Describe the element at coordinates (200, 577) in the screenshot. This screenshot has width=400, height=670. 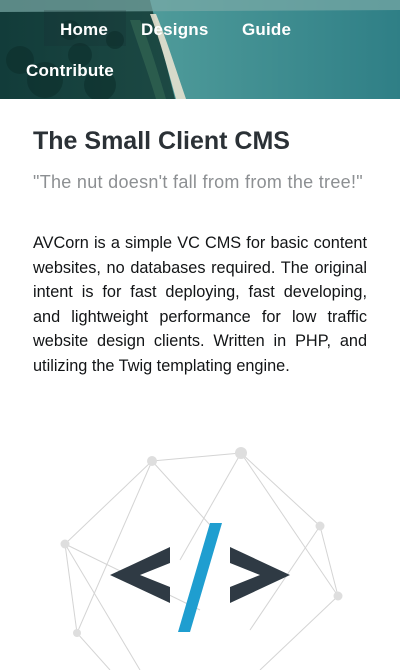
I see `code-brackets-icon` at that location.